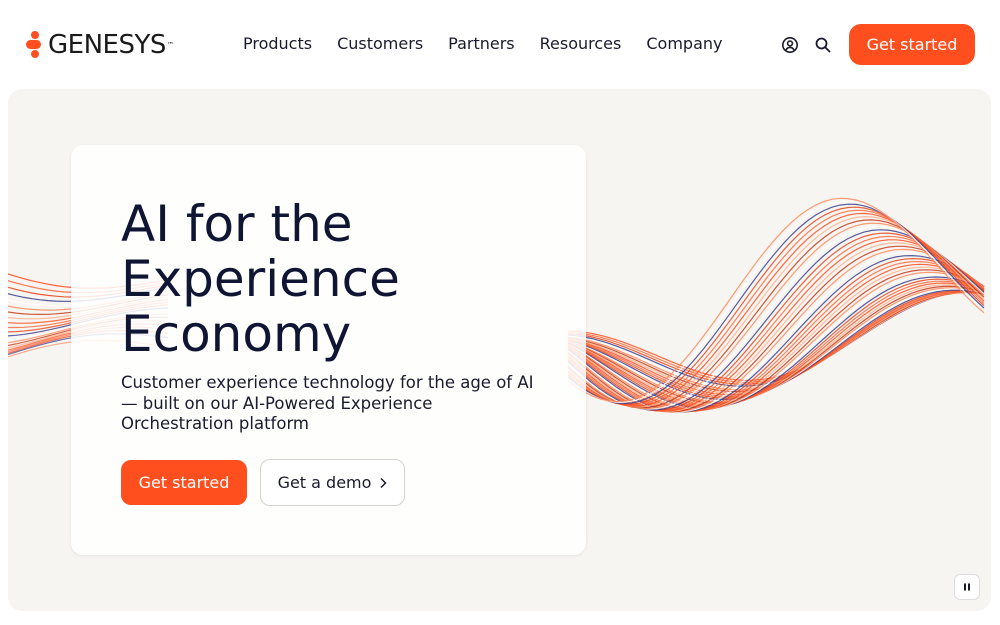 The height and width of the screenshot is (625, 1000). What do you see at coordinates (823, 45) in the screenshot?
I see `search-icon` at bounding box center [823, 45].